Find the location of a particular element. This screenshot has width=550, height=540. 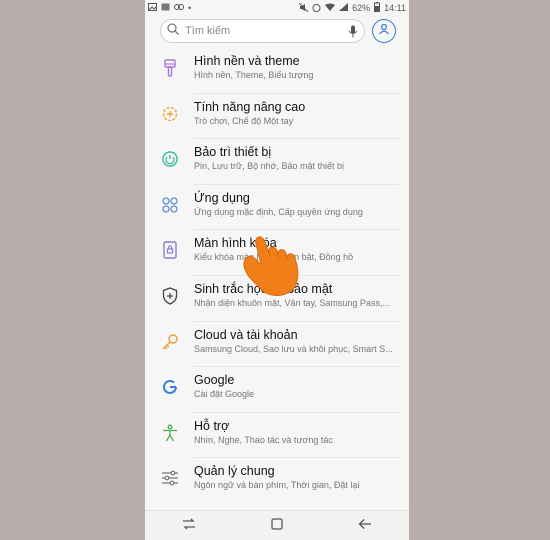

search-bar-row is located at coordinates (277, 32).